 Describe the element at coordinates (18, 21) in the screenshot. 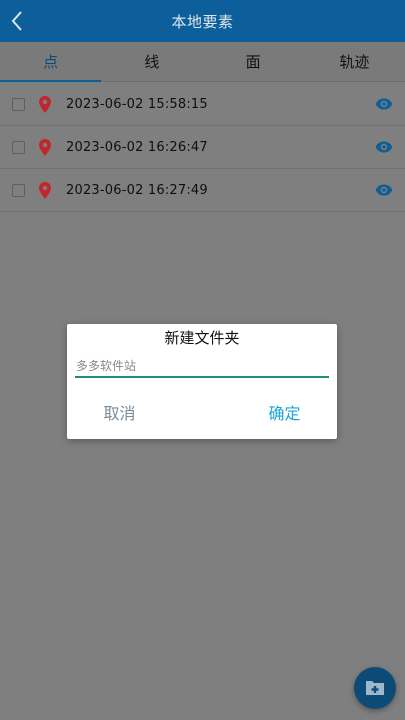

I see `chevron-left-icon` at that location.